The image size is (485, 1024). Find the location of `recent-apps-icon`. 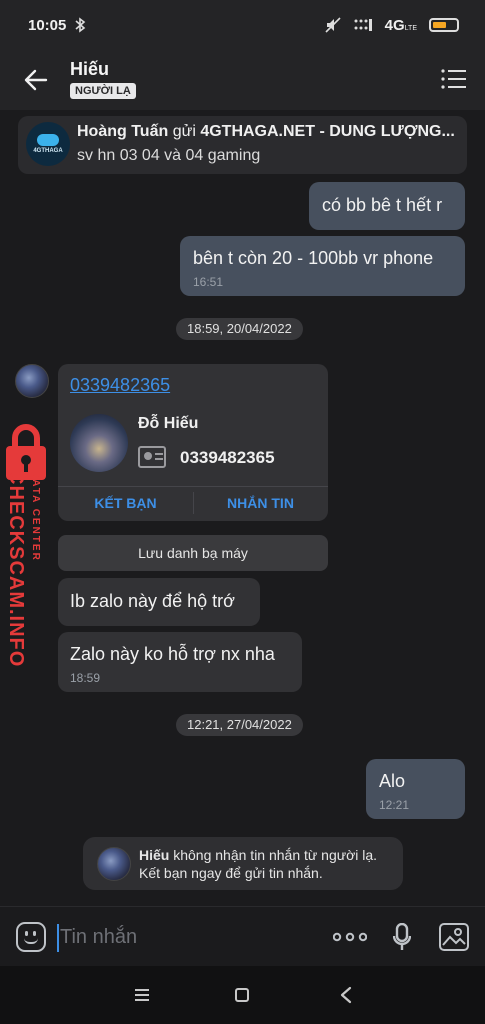

recent-apps-icon is located at coordinates (142, 995).